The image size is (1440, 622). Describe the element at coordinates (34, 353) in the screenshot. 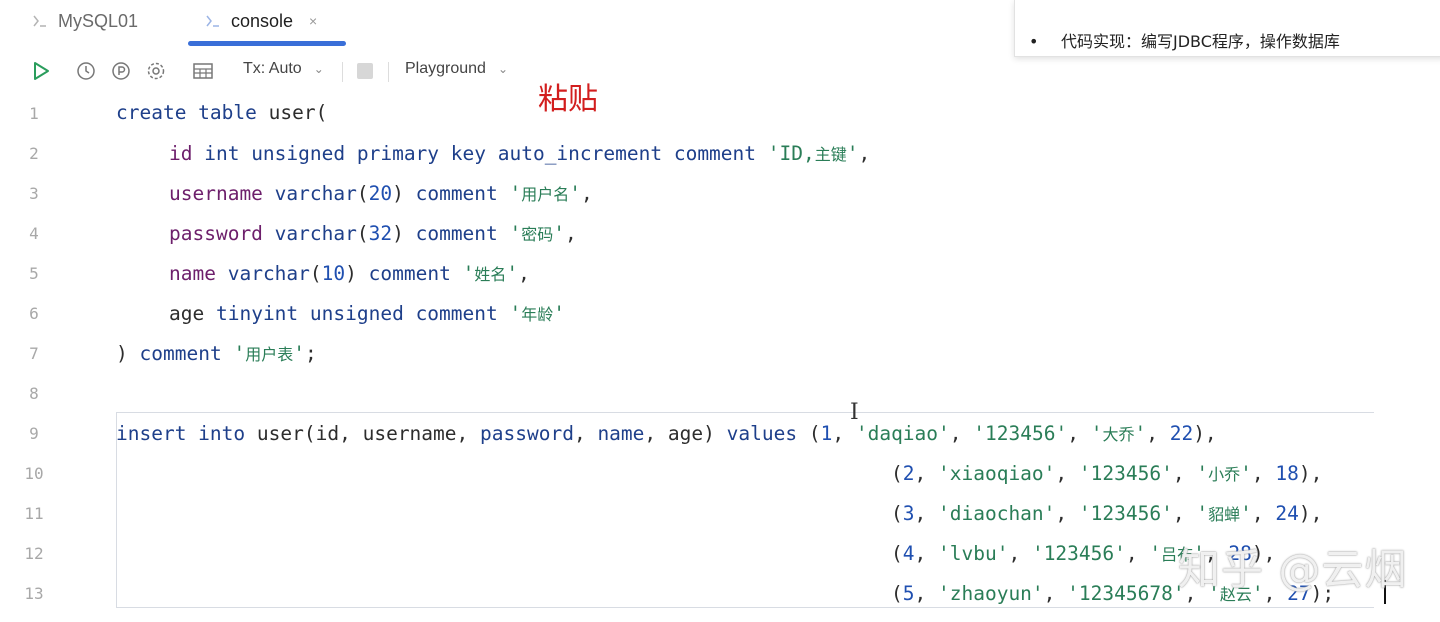

I see `line-number: 7` at that location.